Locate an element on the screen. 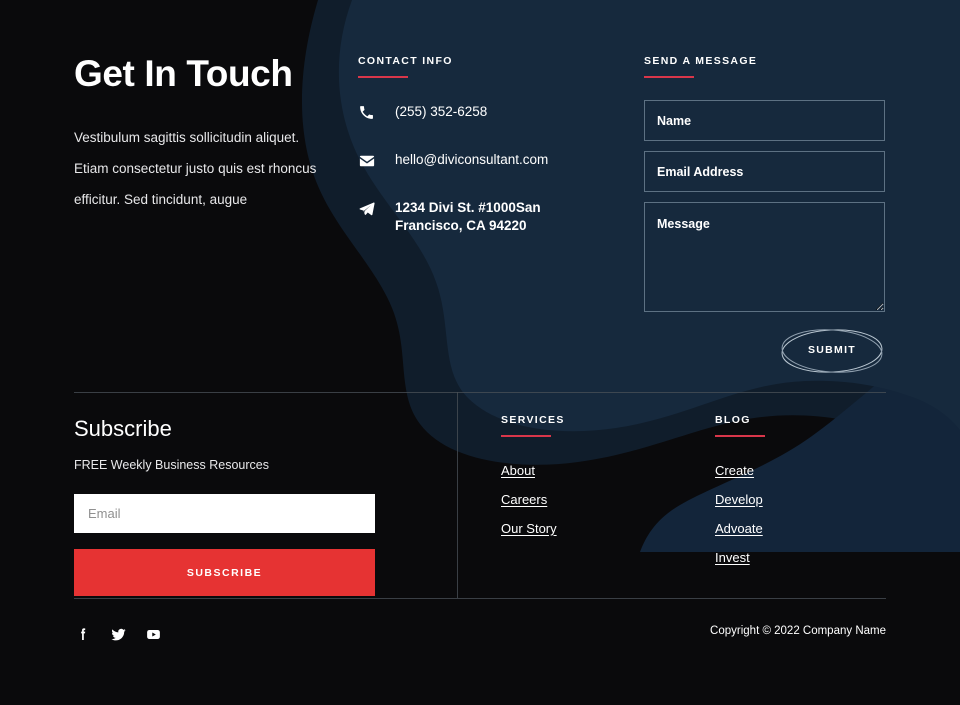 This screenshot has width=960, height=705. submit-button-label: SUBMIT is located at coordinates (832, 350).